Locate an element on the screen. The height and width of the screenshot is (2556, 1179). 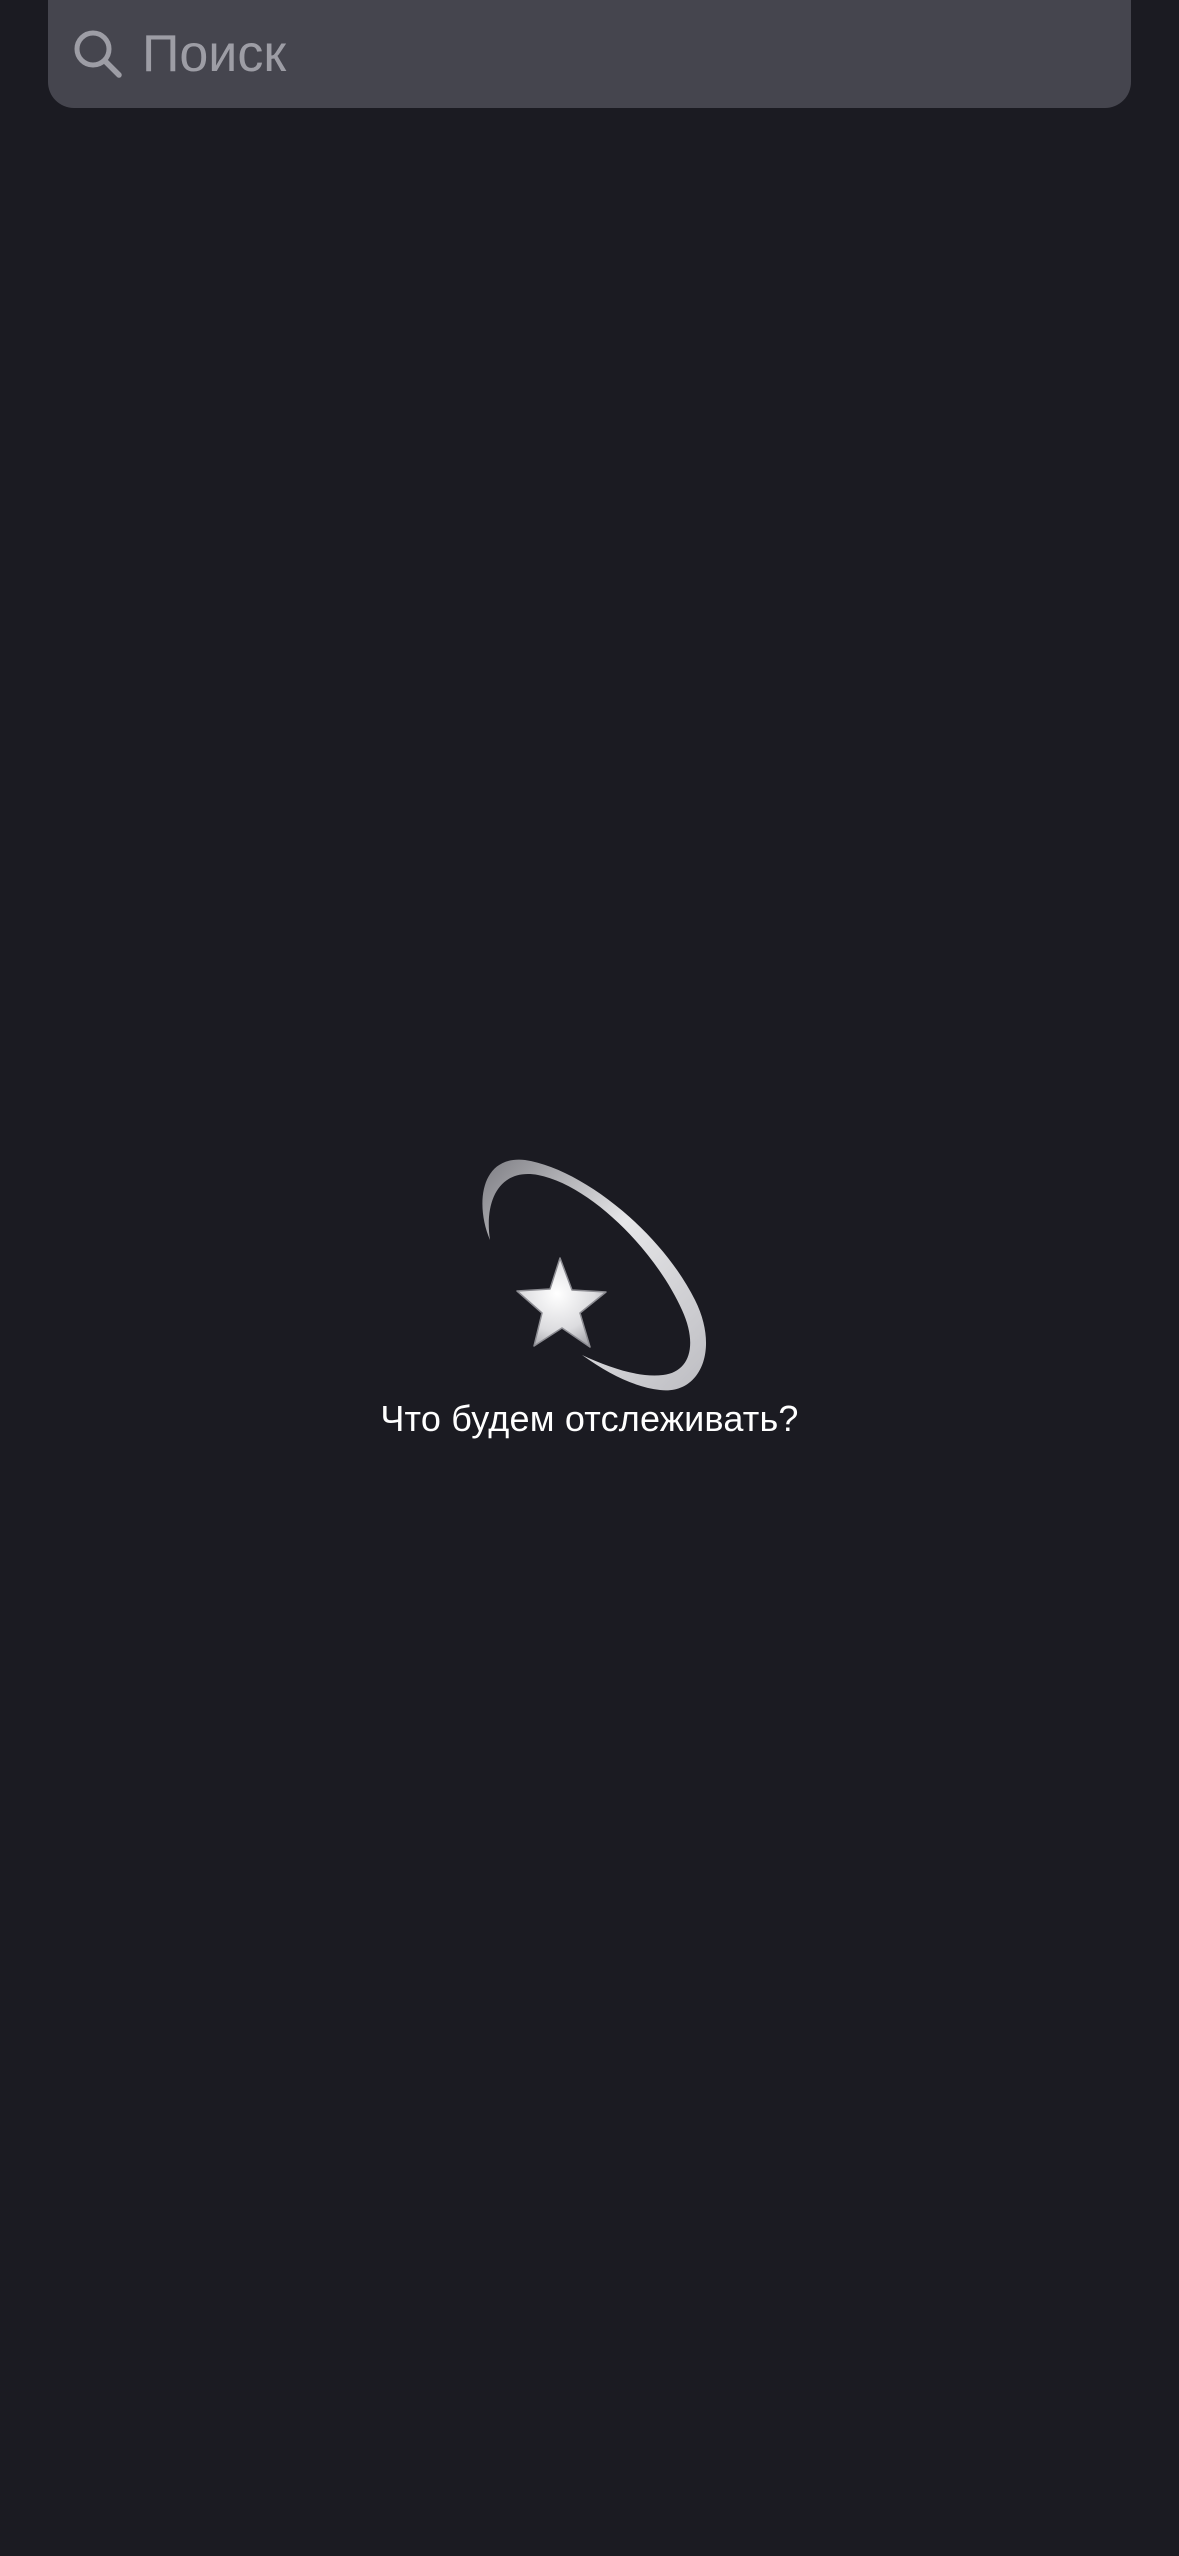
search-bar is located at coordinates (589, 54).